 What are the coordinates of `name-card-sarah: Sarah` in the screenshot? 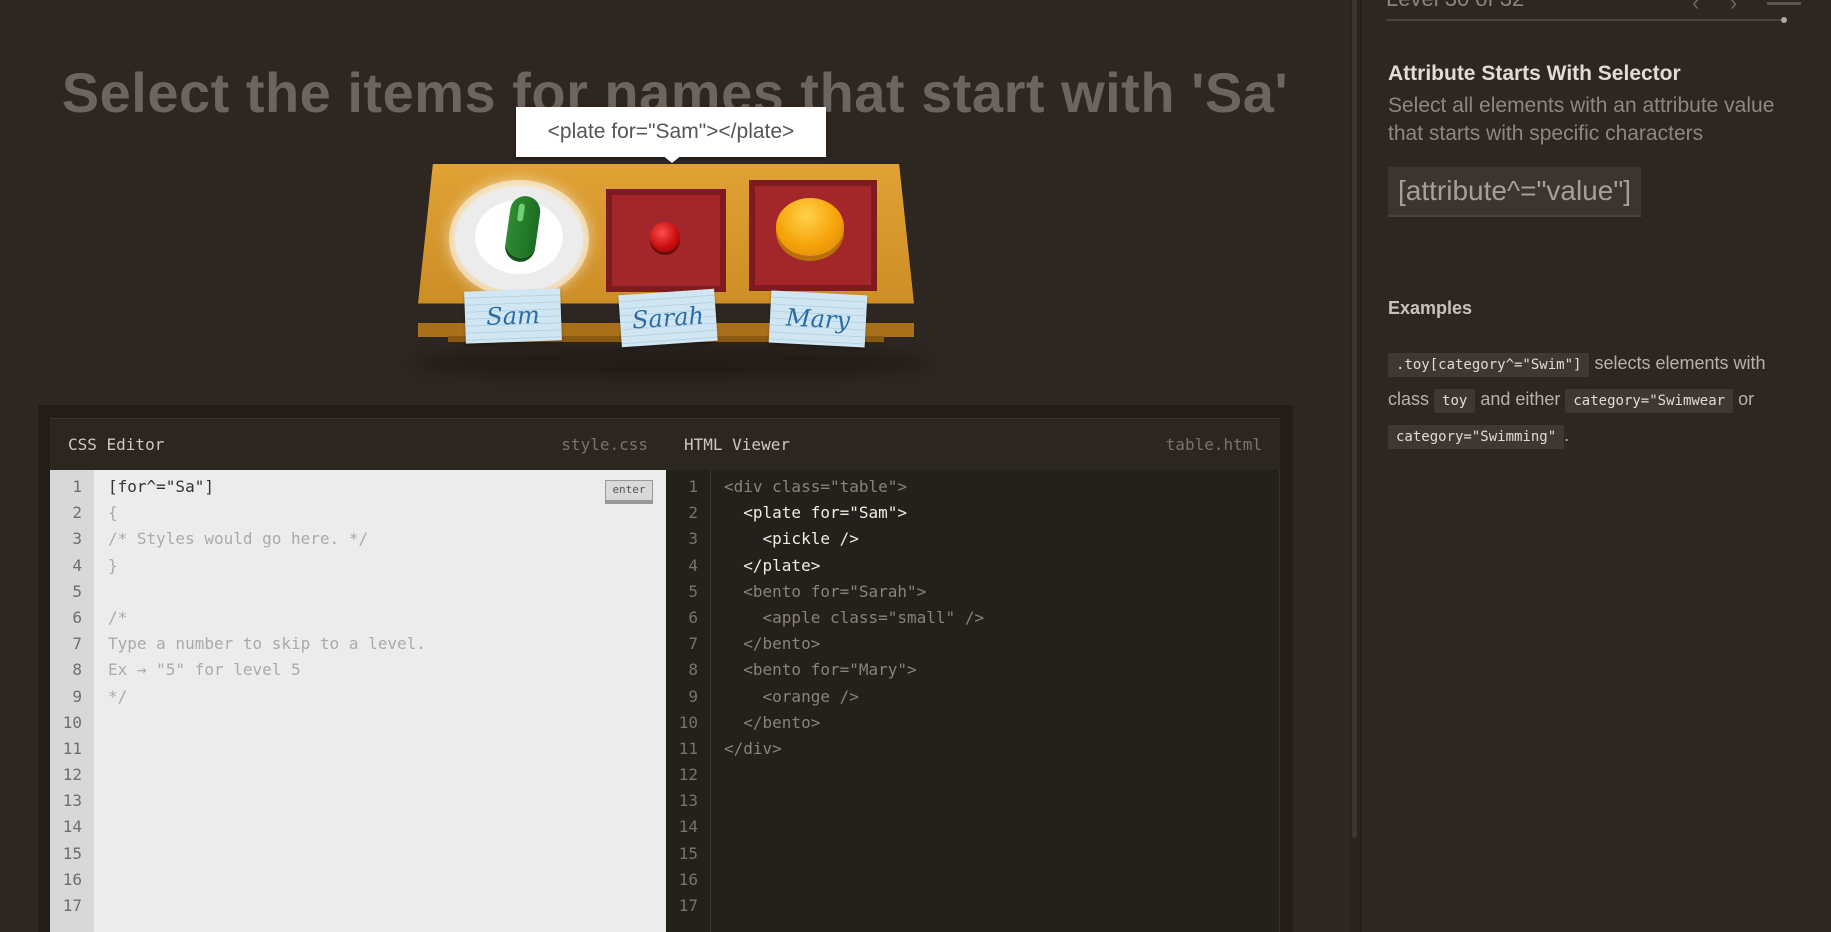 It's located at (668, 318).